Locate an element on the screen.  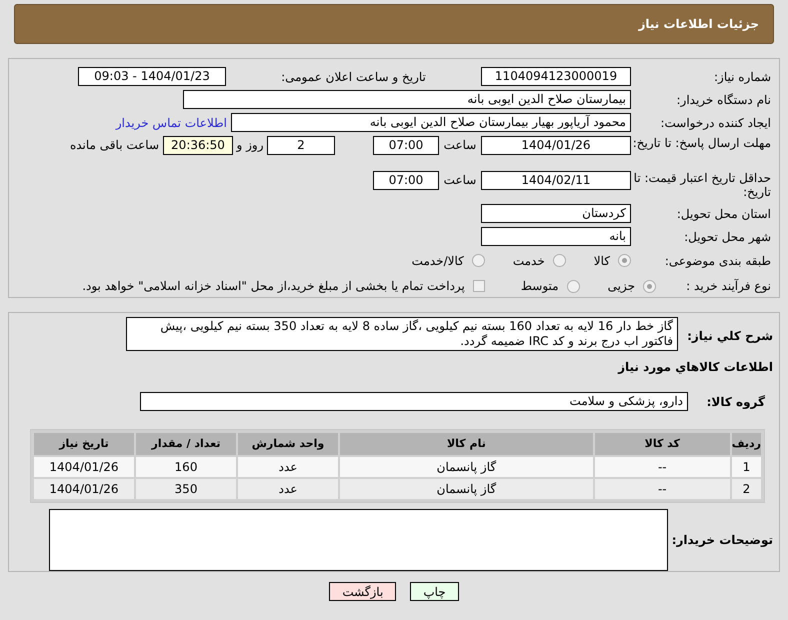
field-label: مهلت ارسال پاسخ: تا تاریخ: is located at coordinates (701, 143).